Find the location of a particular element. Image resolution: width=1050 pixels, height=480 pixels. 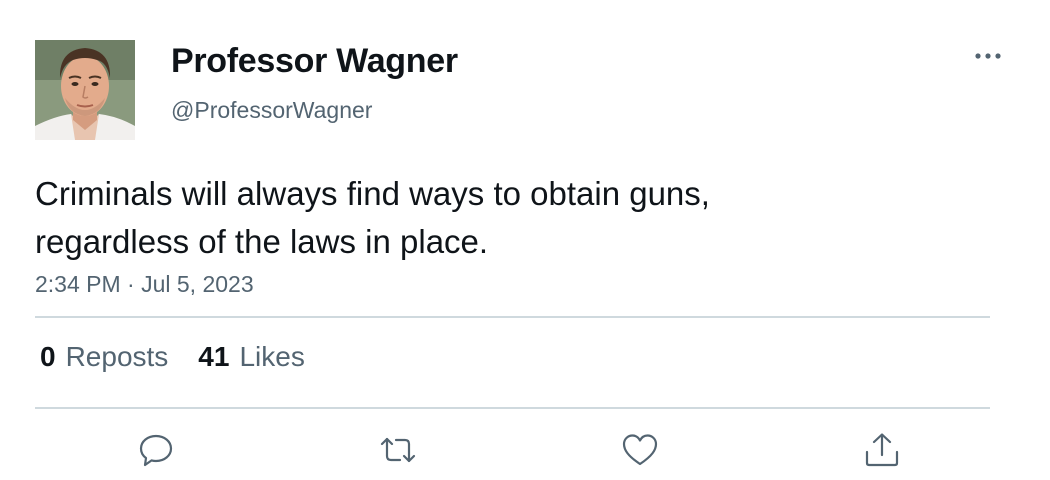

likes-count: 41 is located at coordinates (214, 356).